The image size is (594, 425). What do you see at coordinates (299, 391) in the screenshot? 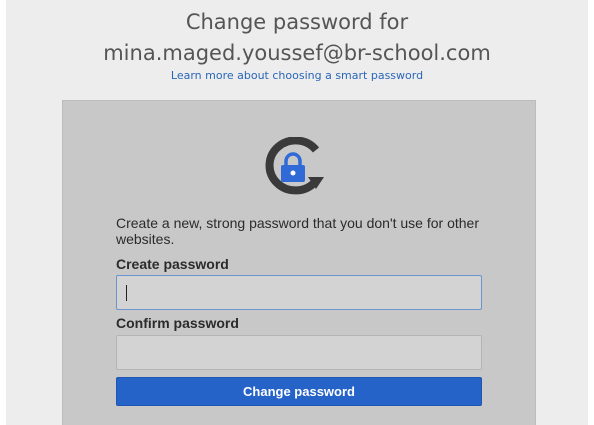
I see `change-password-button: Change password` at bounding box center [299, 391].